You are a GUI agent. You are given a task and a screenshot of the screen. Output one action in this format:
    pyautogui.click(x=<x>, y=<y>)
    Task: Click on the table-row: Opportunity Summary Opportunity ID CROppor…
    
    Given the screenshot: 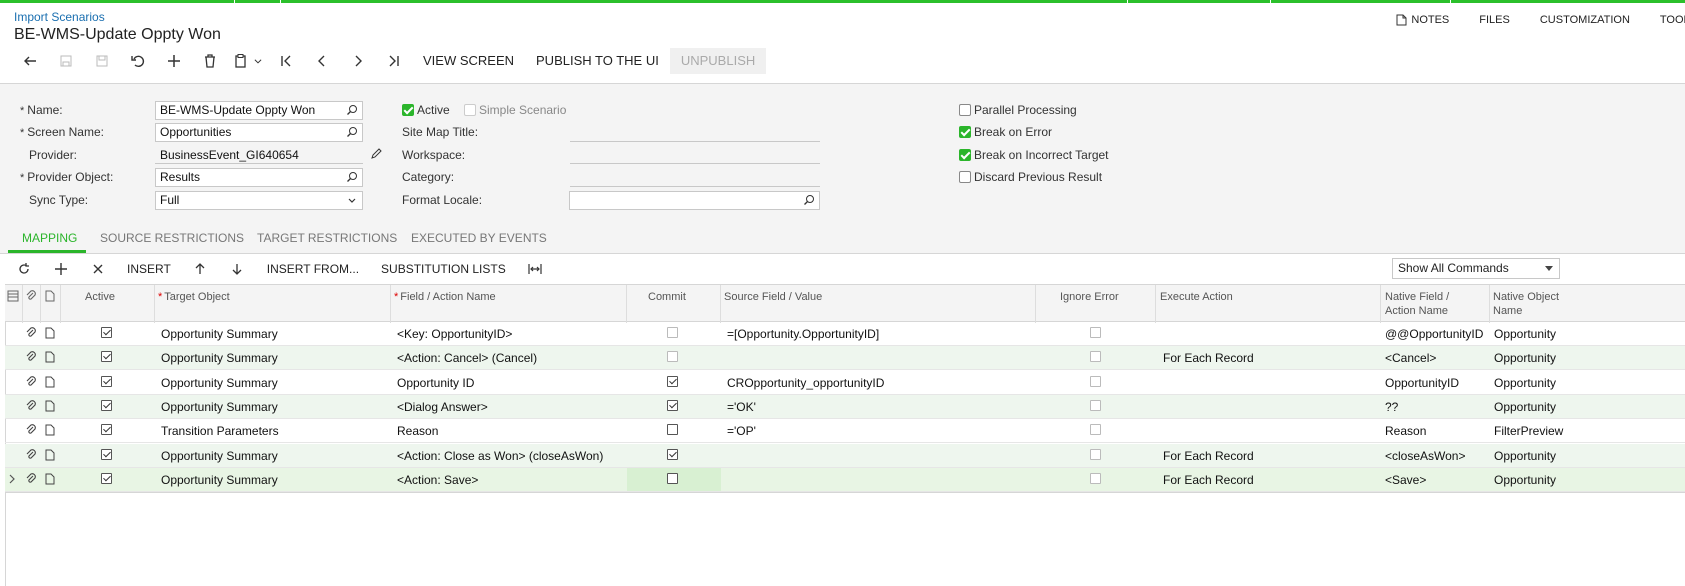 What is the action you would take?
    pyautogui.click(x=845, y=383)
    